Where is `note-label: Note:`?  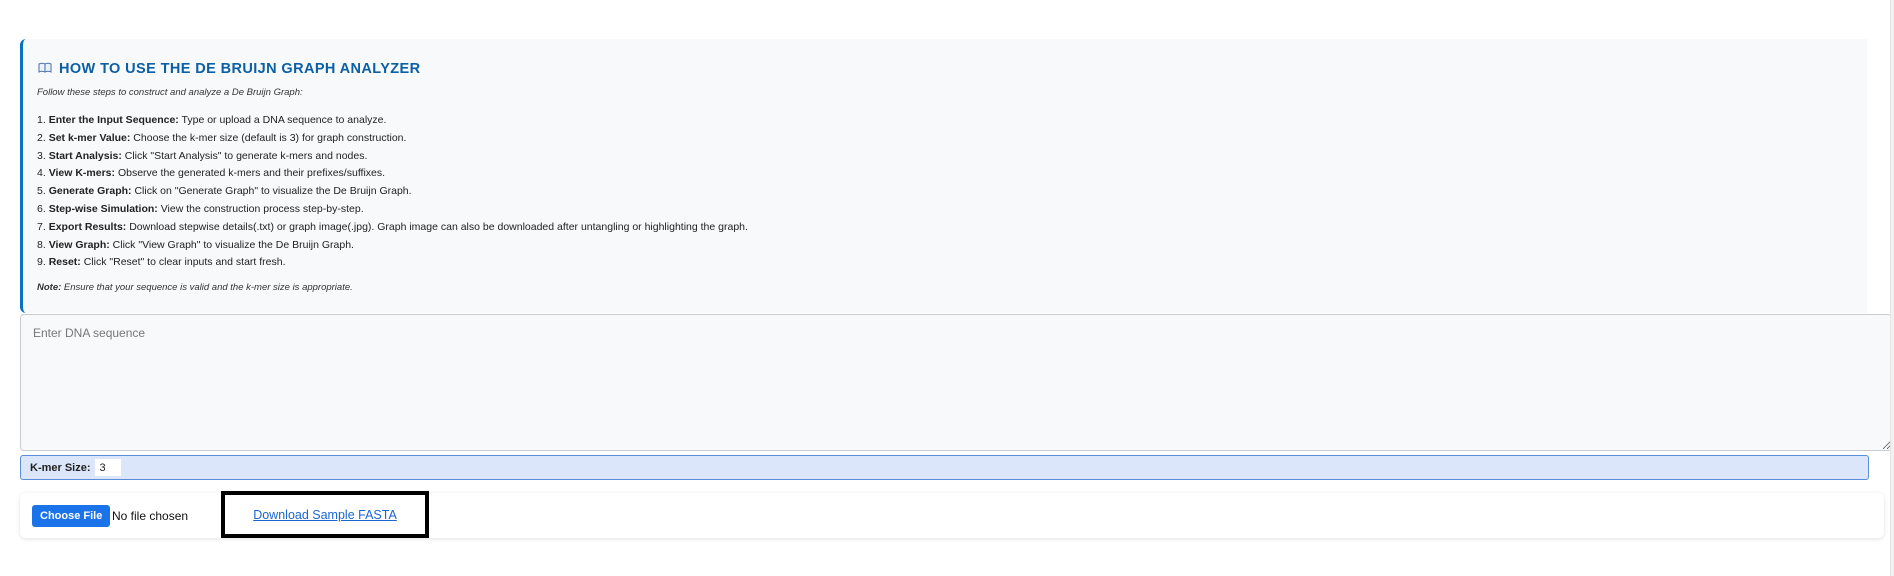
note-label: Note: is located at coordinates (49, 288).